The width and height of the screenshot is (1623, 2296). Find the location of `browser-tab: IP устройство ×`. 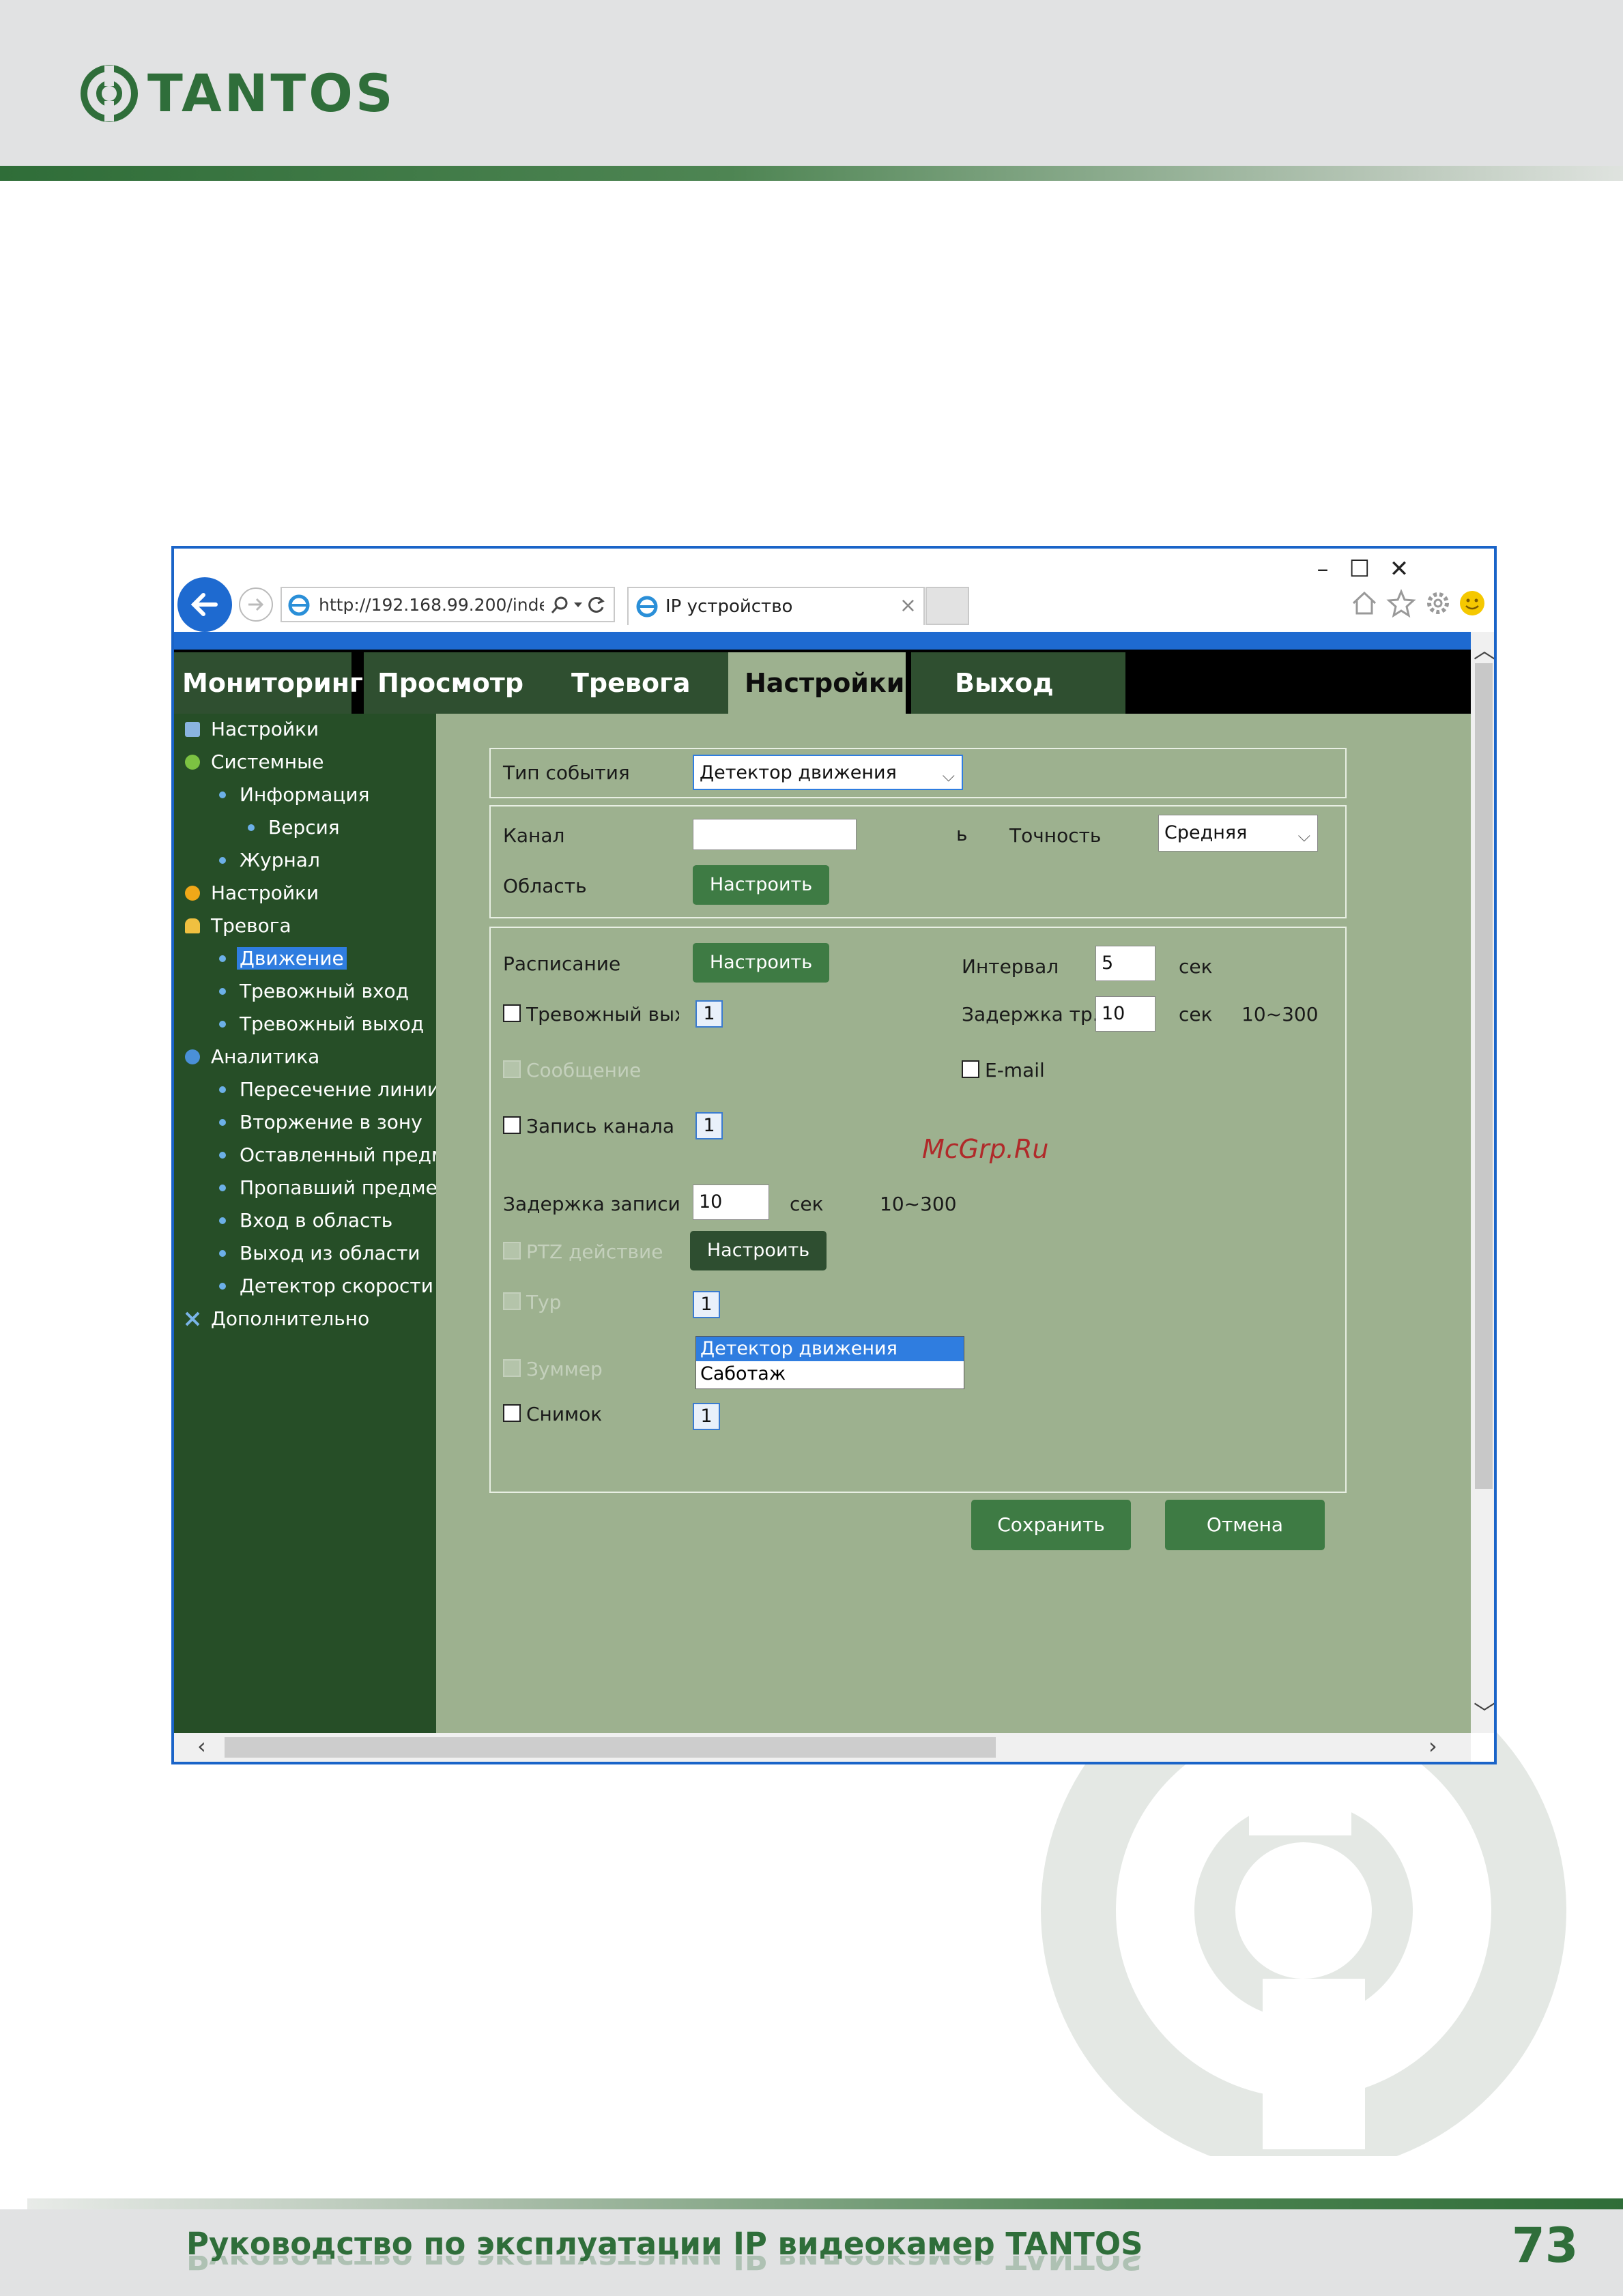

browser-tab: IP устройство × is located at coordinates (776, 606).